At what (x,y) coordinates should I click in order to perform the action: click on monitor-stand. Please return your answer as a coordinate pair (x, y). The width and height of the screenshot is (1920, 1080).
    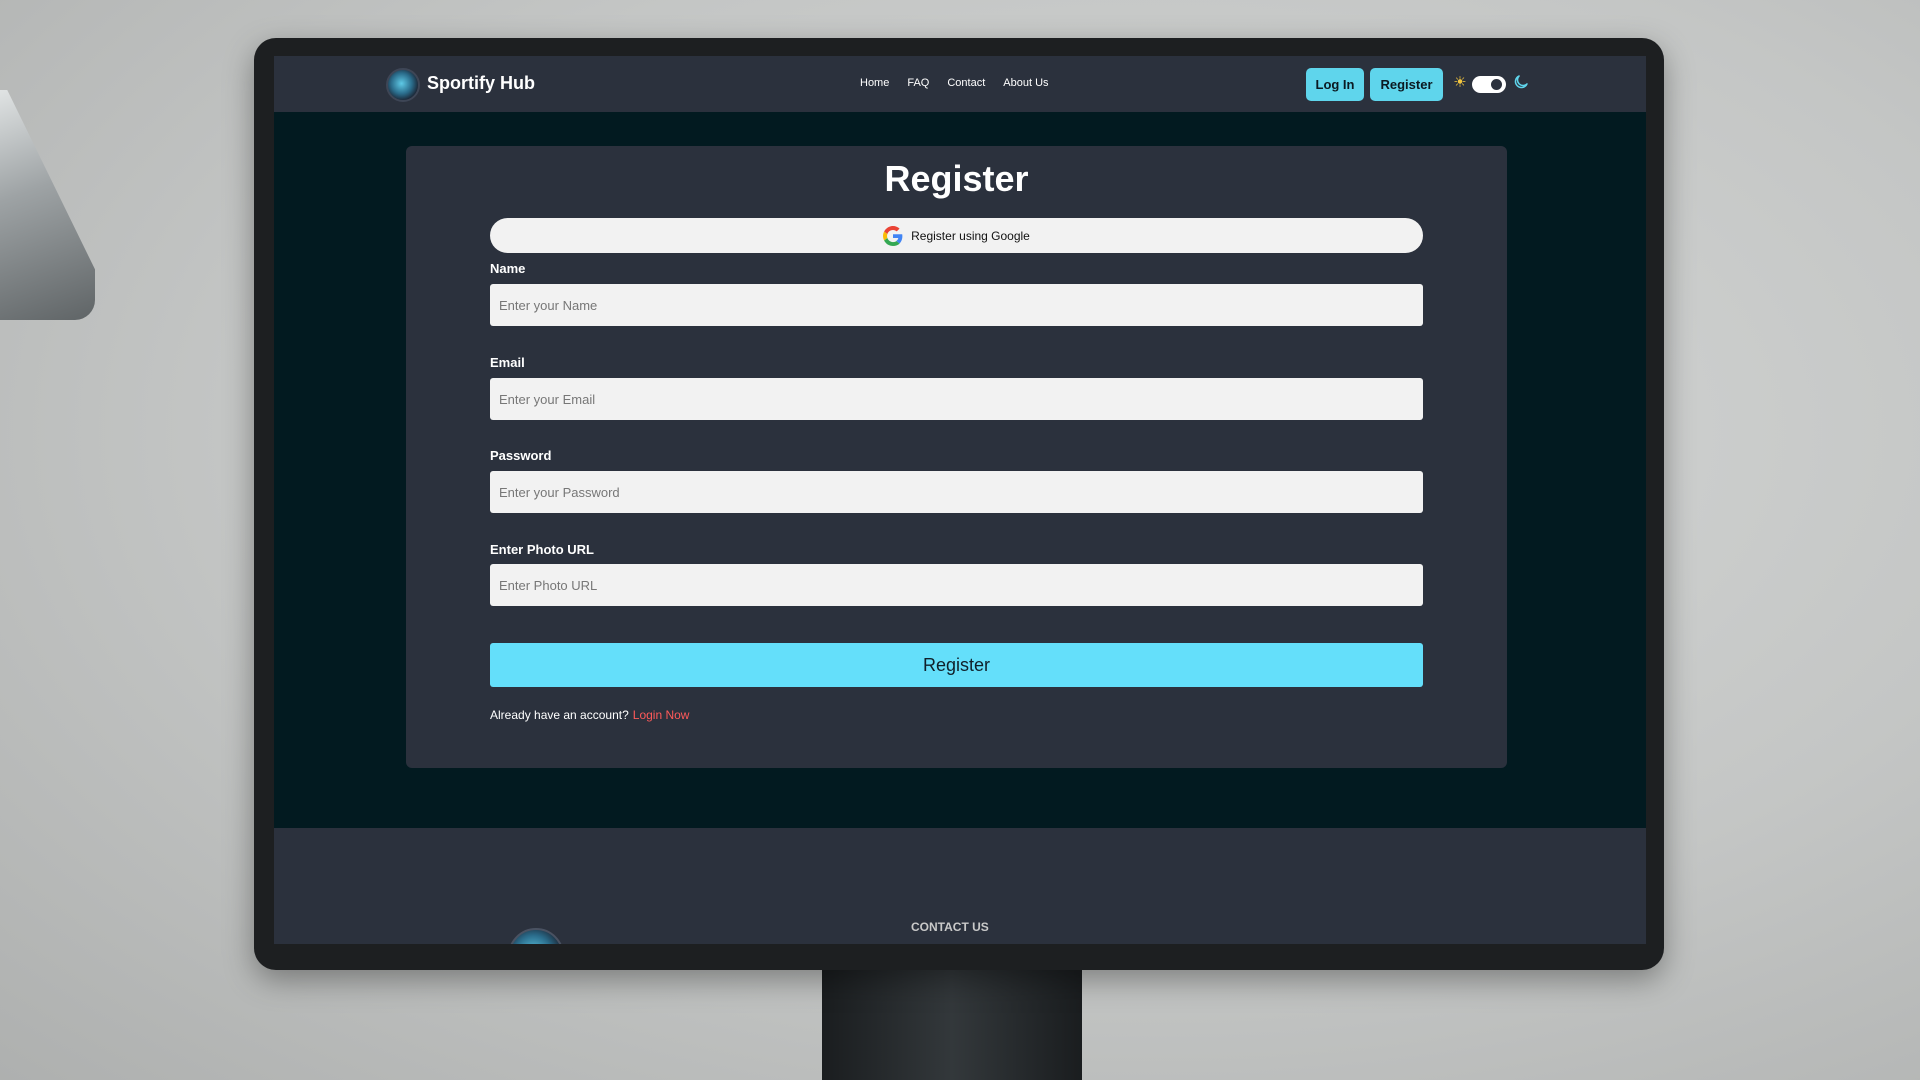
    Looking at the image, I should click on (952, 1020).